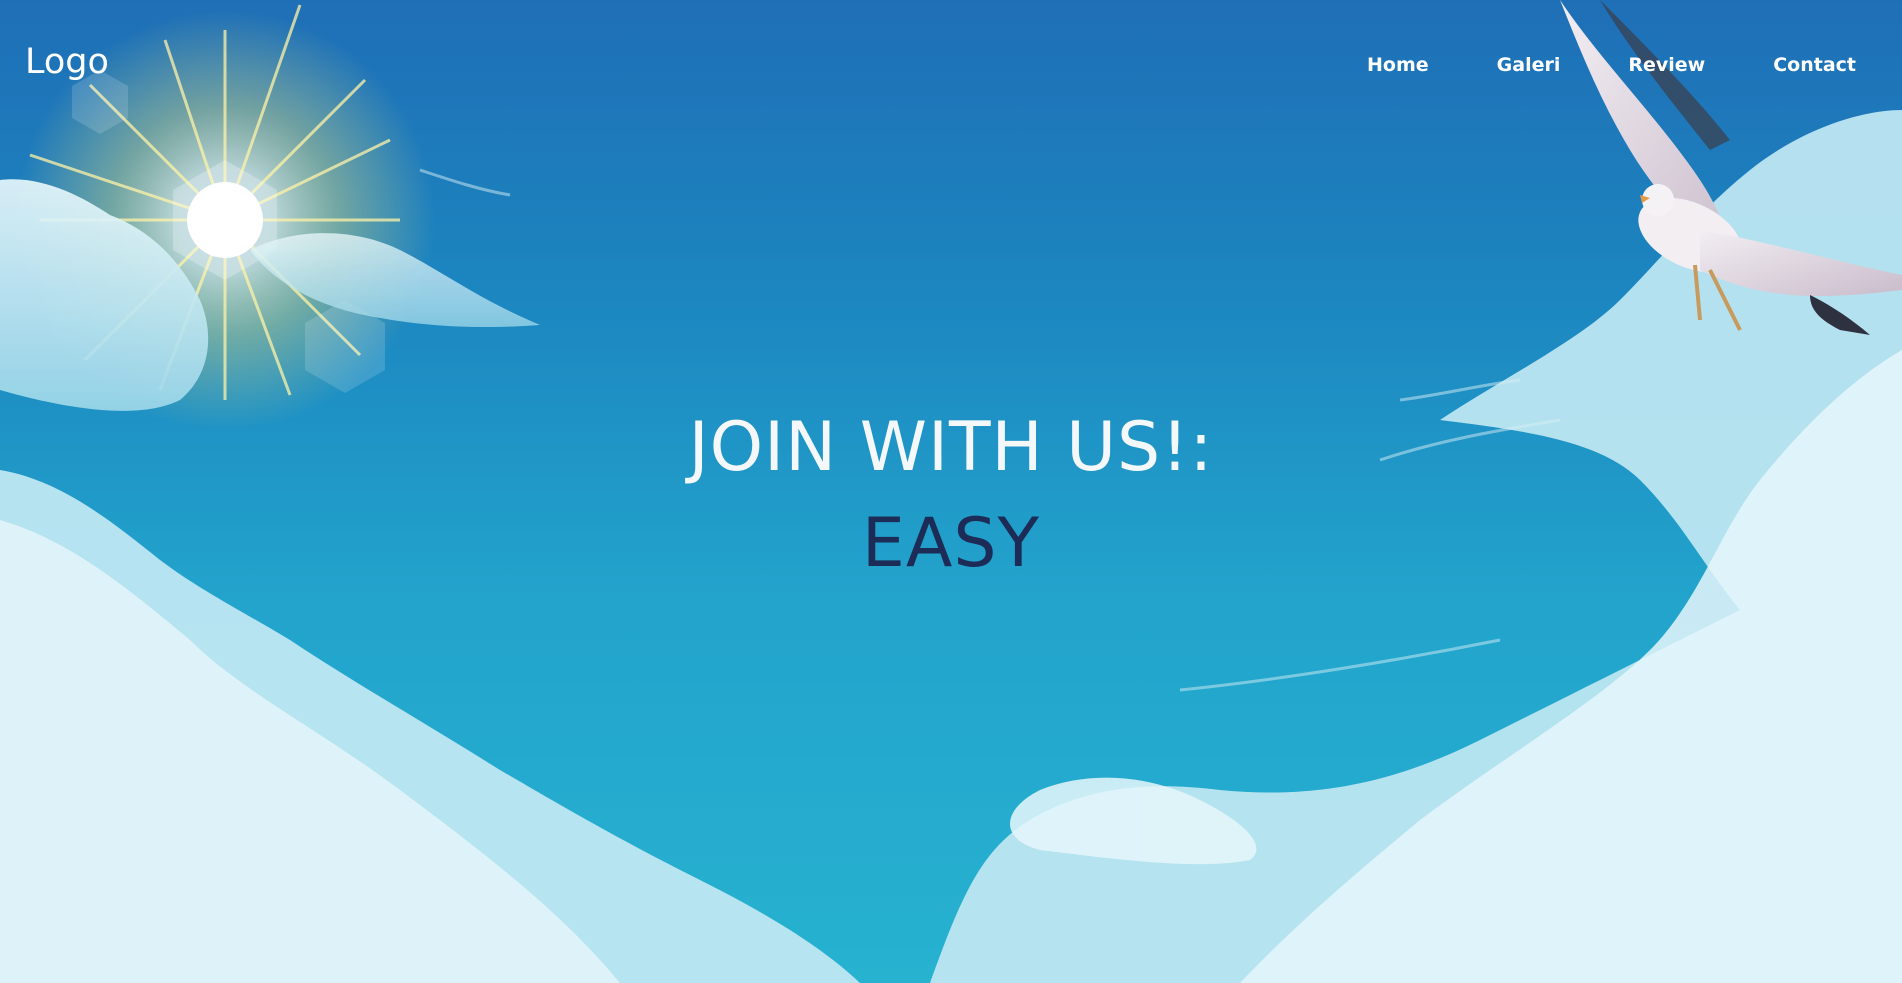 This screenshot has height=983, width=1902. I want to click on nav-item-contact: Contact, so click(1814, 65).